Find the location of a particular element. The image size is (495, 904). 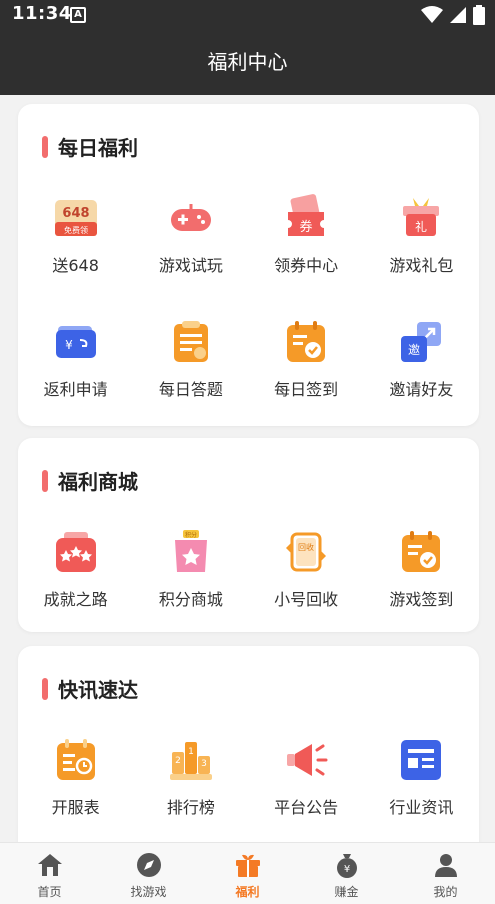

grid-item-game-trial: 游戏试玩 is located at coordinates (190, 244).